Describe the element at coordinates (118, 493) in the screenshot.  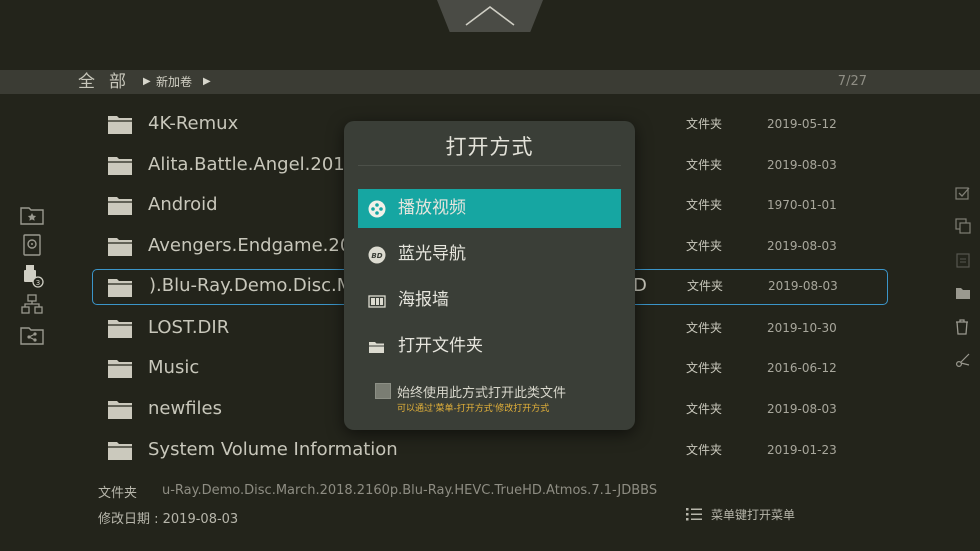
I see `selected-type-label: 文件夹` at that location.